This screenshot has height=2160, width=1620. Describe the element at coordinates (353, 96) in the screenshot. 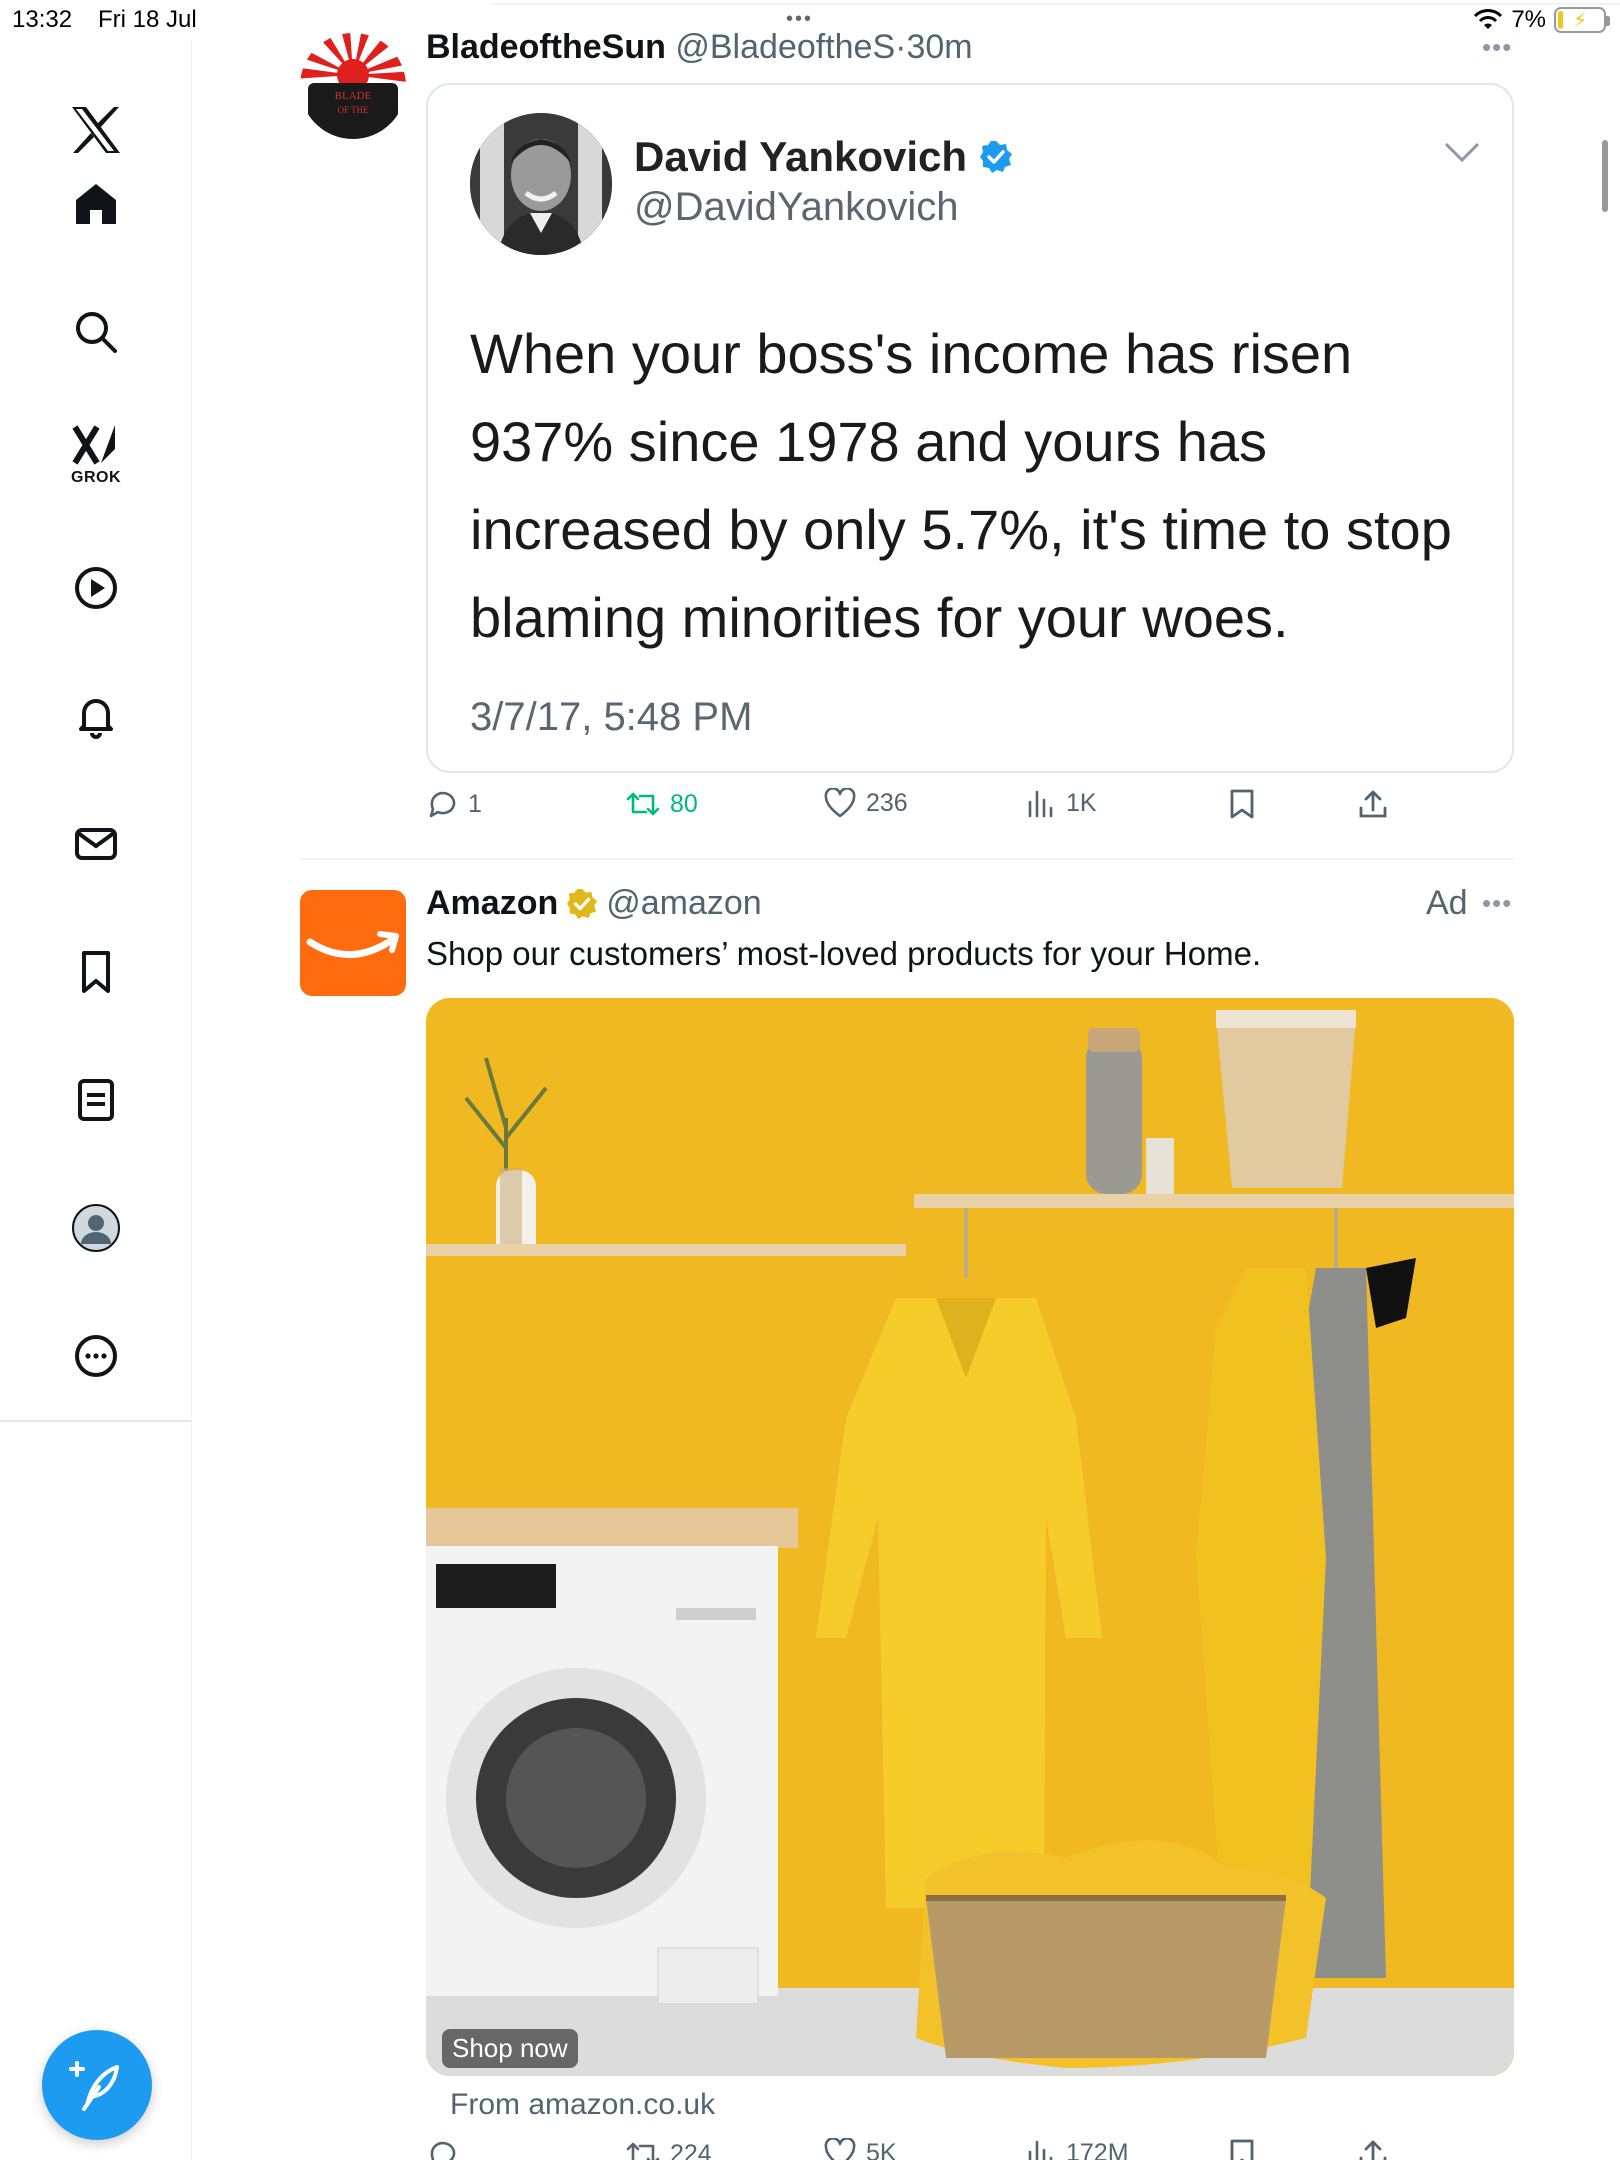

I see `avatar-text: BLADE` at that location.